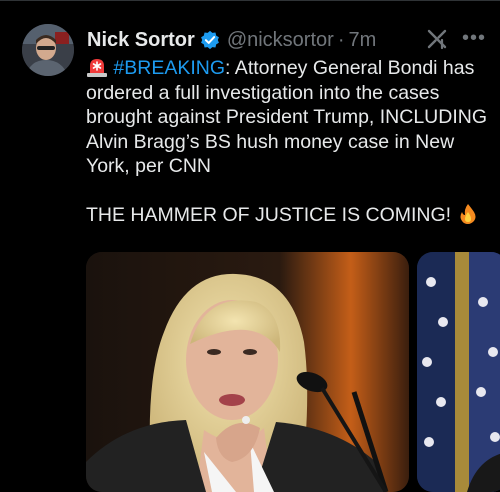 The image size is (500, 492). What do you see at coordinates (468, 214) in the screenshot?
I see `fire-icon` at bounding box center [468, 214].